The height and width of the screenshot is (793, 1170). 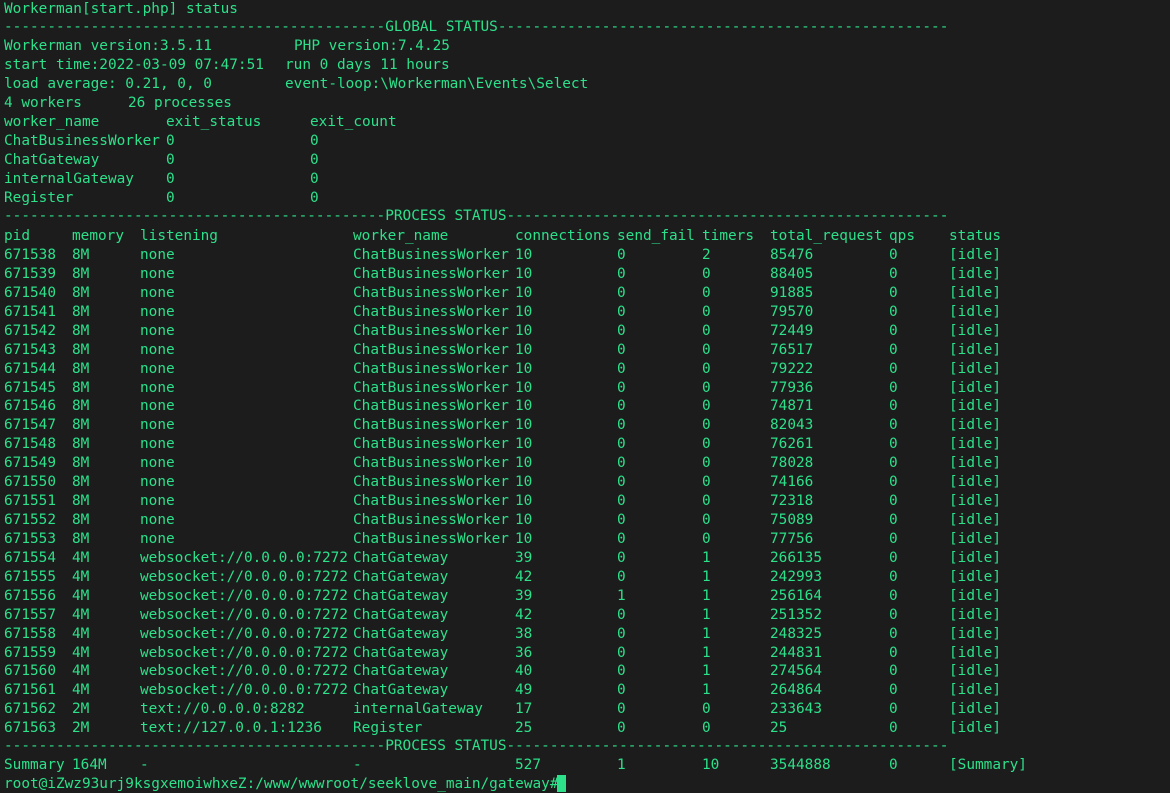 I want to click on process-pid: 671563, so click(x=30, y=728).